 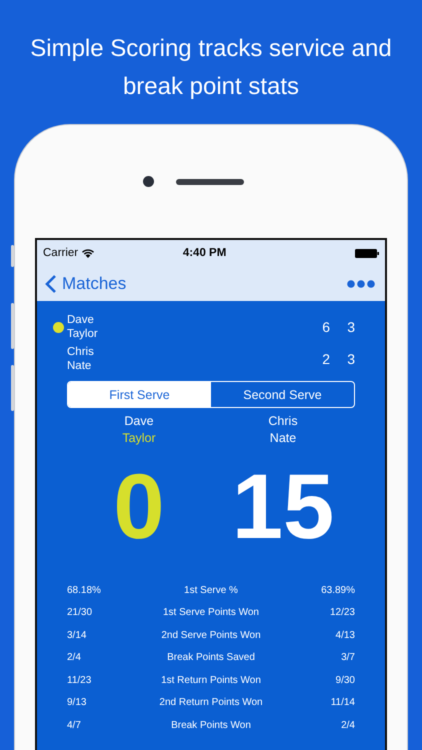 What do you see at coordinates (210, 181) in the screenshot?
I see `speaker-icon` at bounding box center [210, 181].